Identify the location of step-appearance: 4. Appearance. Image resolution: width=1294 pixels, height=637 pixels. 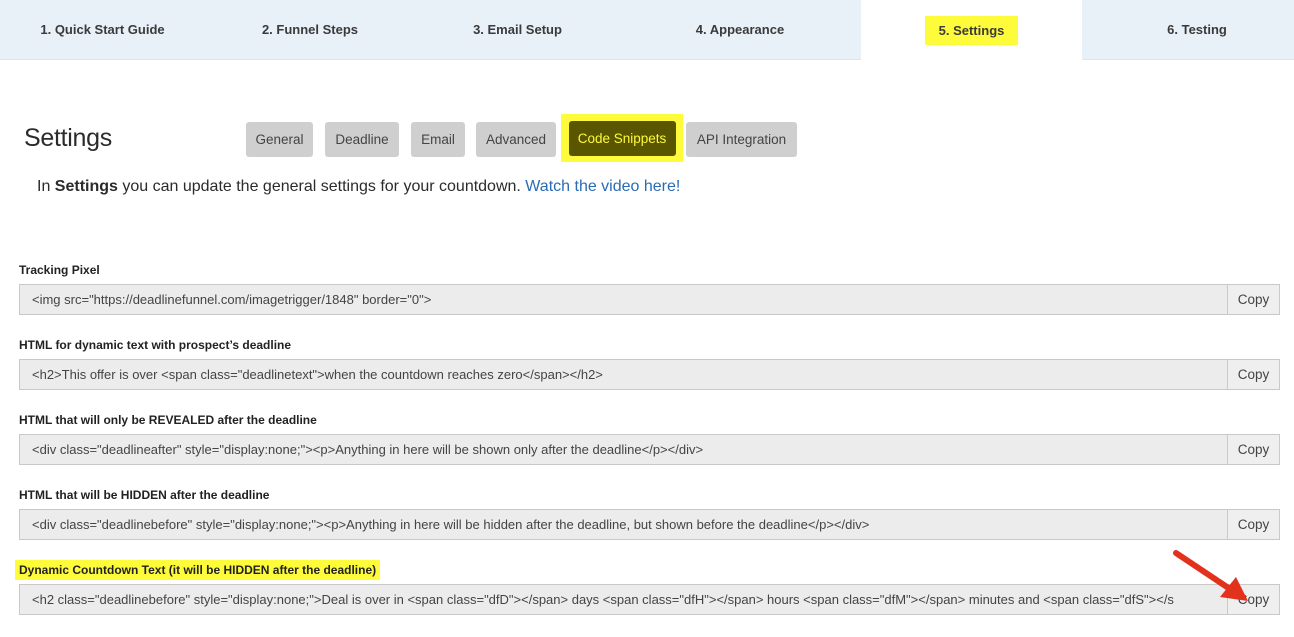
(740, 29).